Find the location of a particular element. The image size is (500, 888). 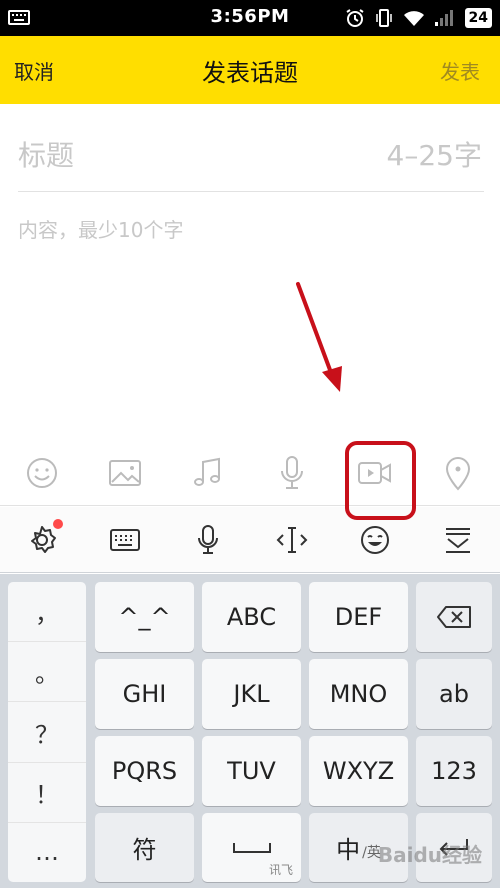

key-wxyz: WXYZ is located at coordinates (358, 771).